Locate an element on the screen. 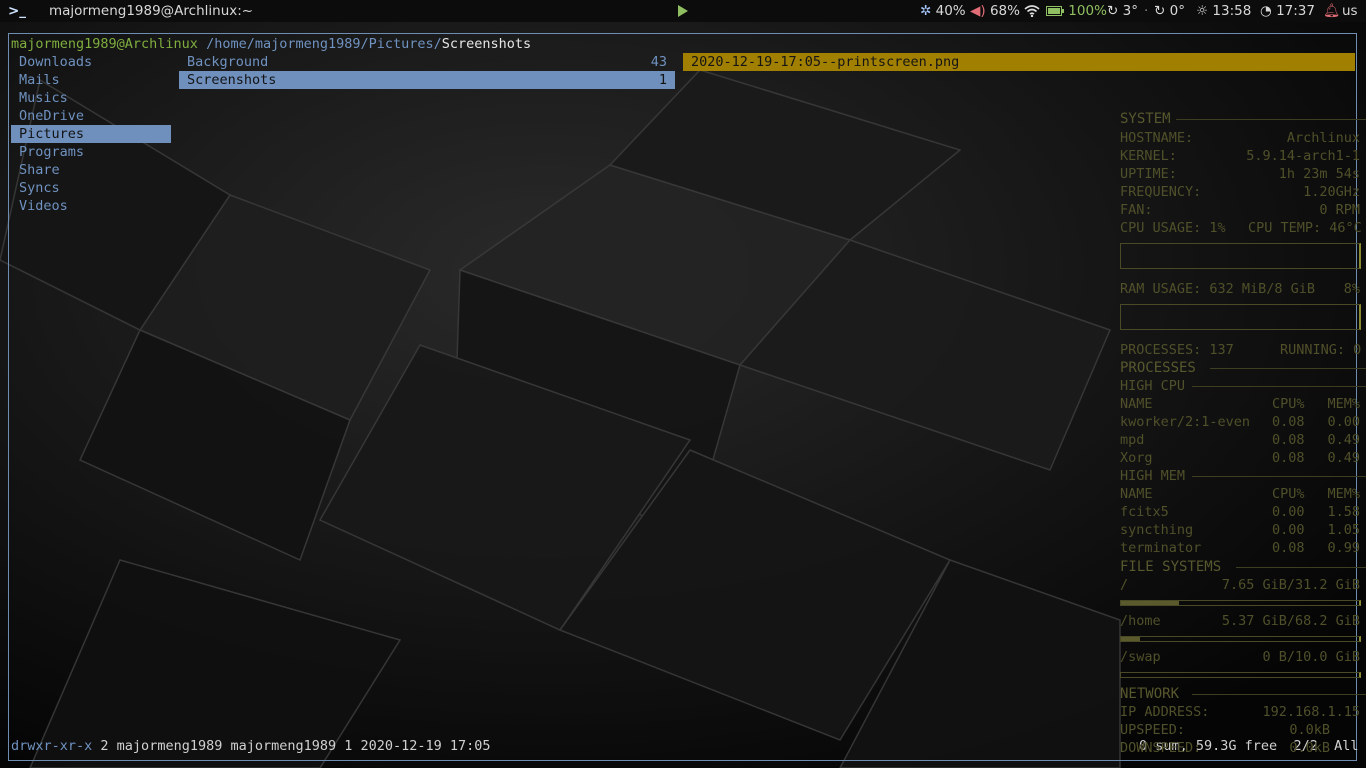 The width and height of the screenshot is (1366, 768). ram-percent: 8% is located at coordinates (1351, 289).